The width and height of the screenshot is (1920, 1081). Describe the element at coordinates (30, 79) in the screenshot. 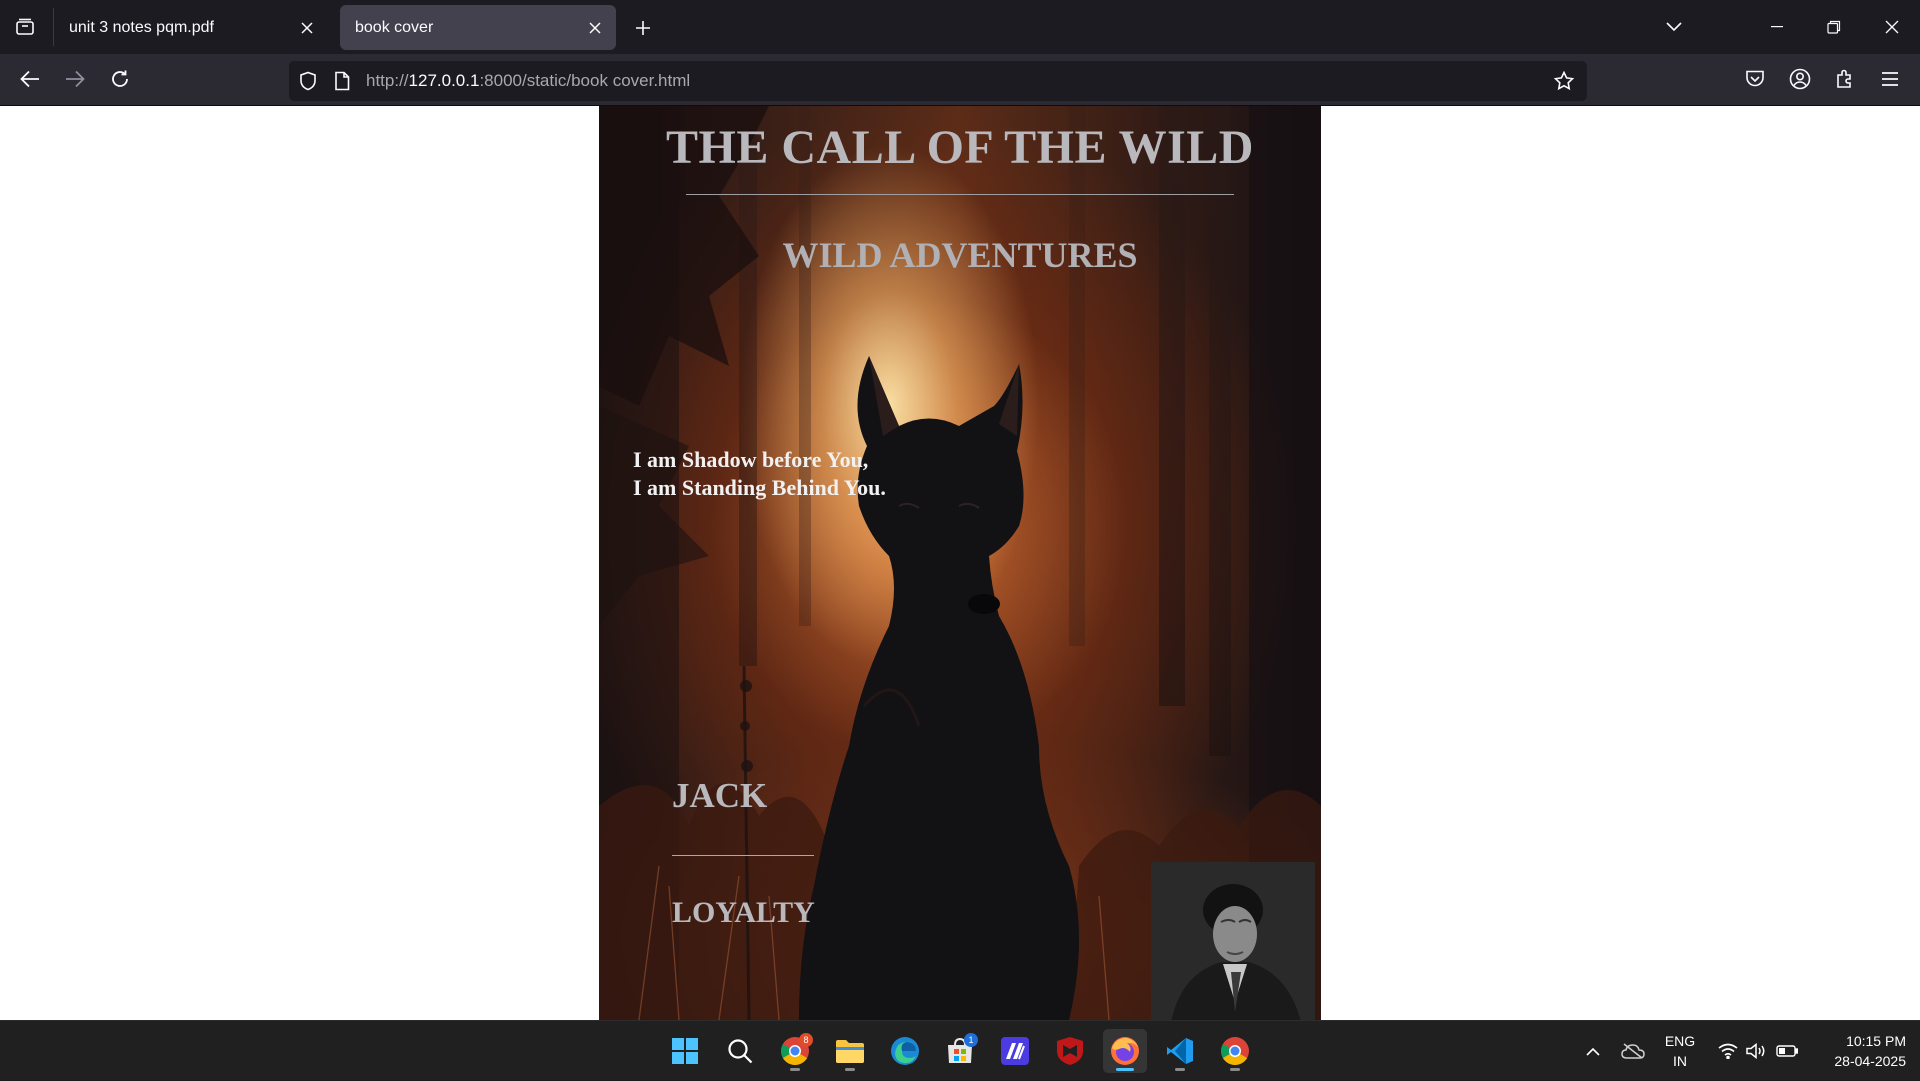

I see `back-button` at that location.